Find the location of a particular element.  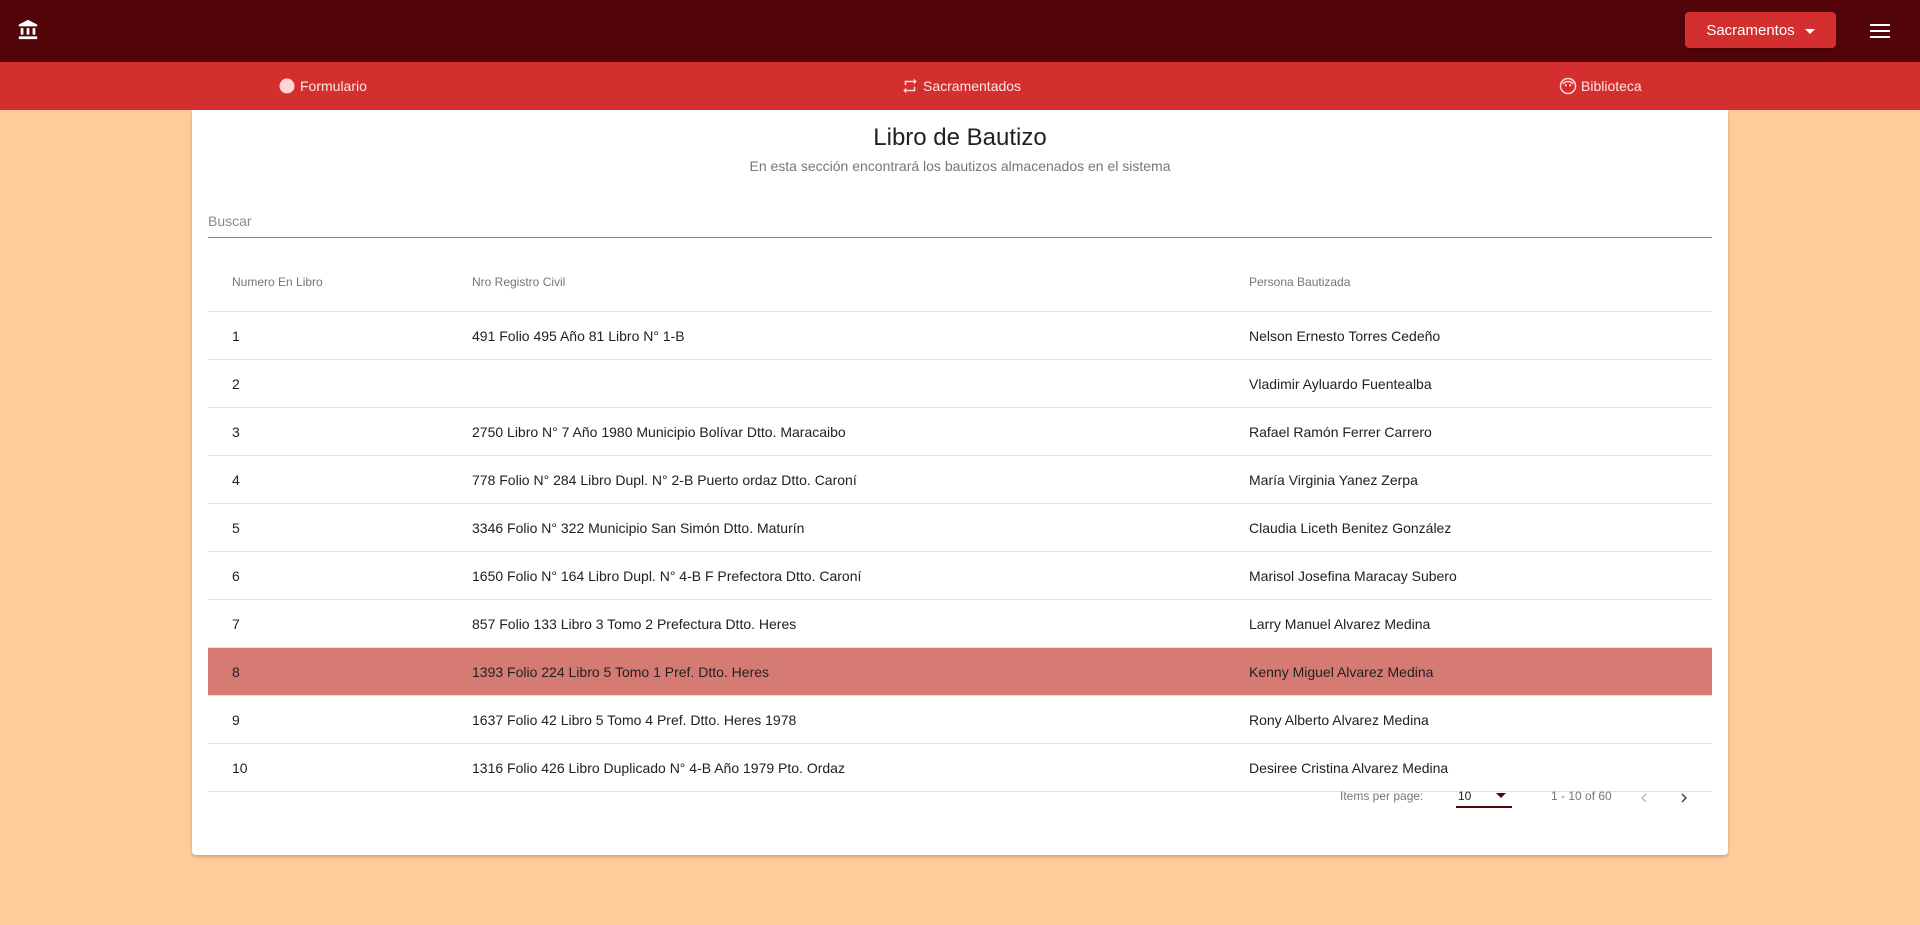

cell-persona: Nelson Ernesto Torres Cedeño is located at coordinates (1345, 335).